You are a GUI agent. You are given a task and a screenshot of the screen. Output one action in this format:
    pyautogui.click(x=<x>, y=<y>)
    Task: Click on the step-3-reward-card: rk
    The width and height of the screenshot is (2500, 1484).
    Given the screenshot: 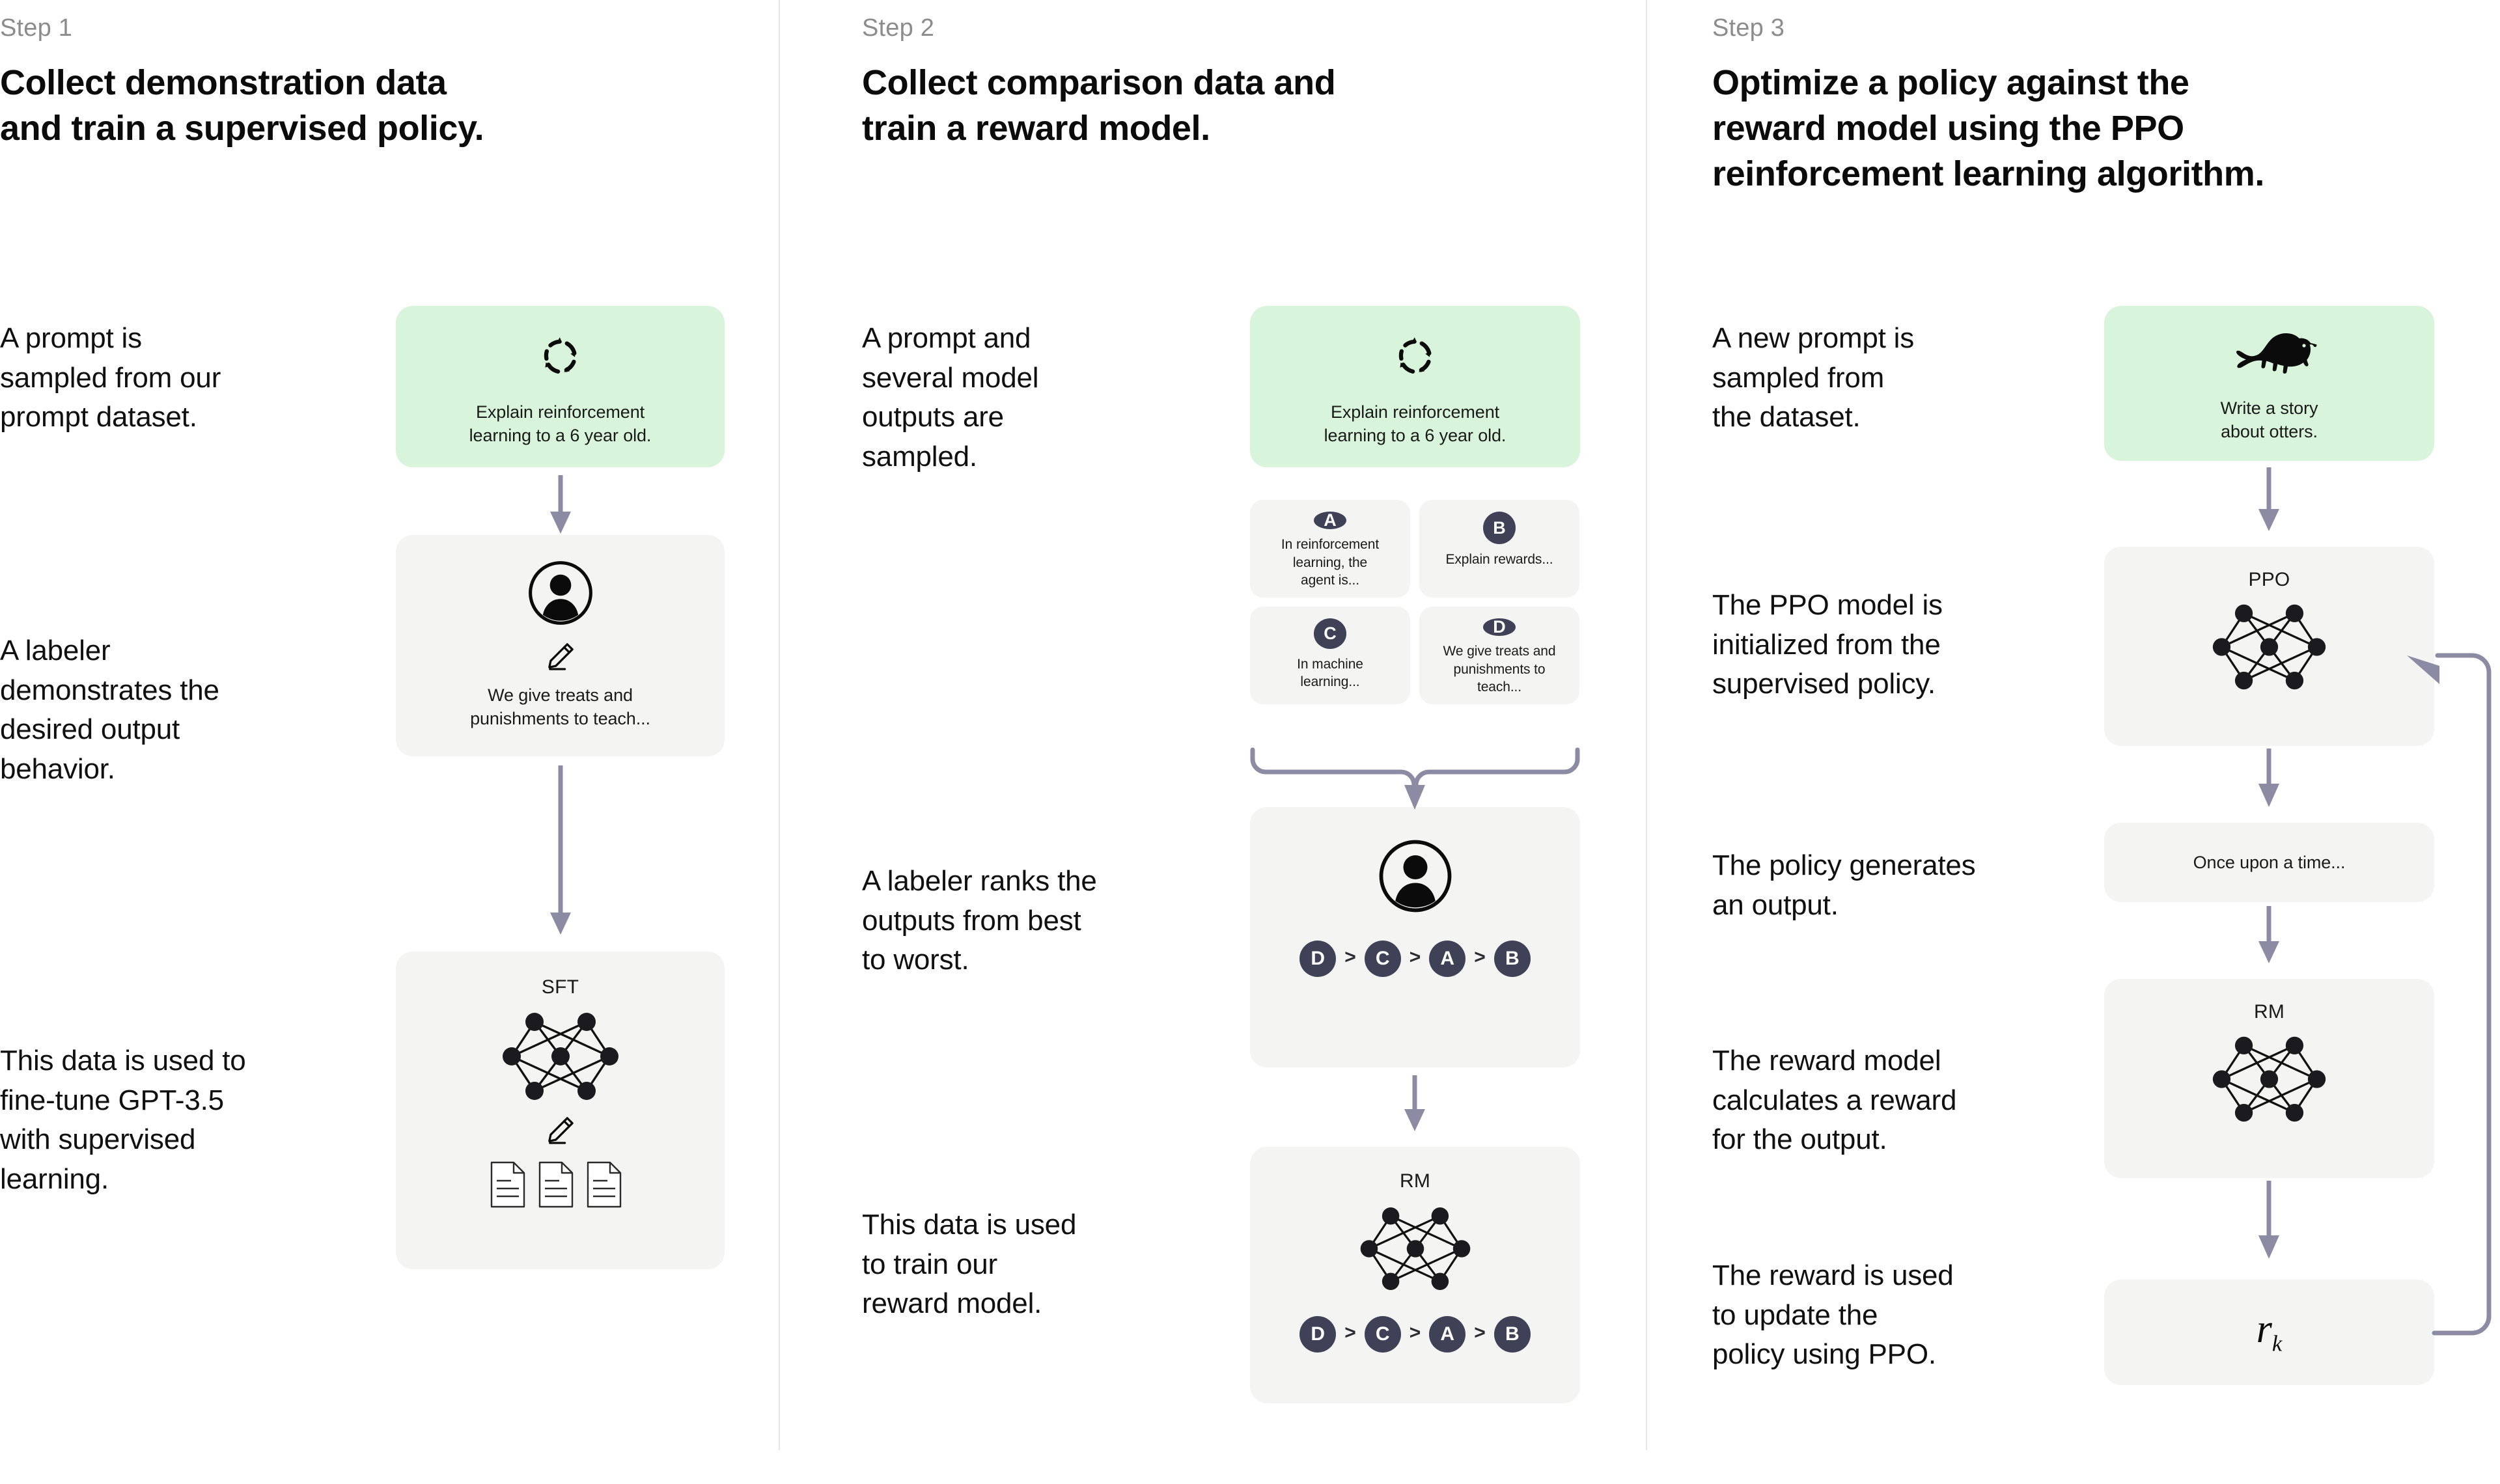 What is the action you would take?
    pyautogui.click(x=2269, y=1332)
    